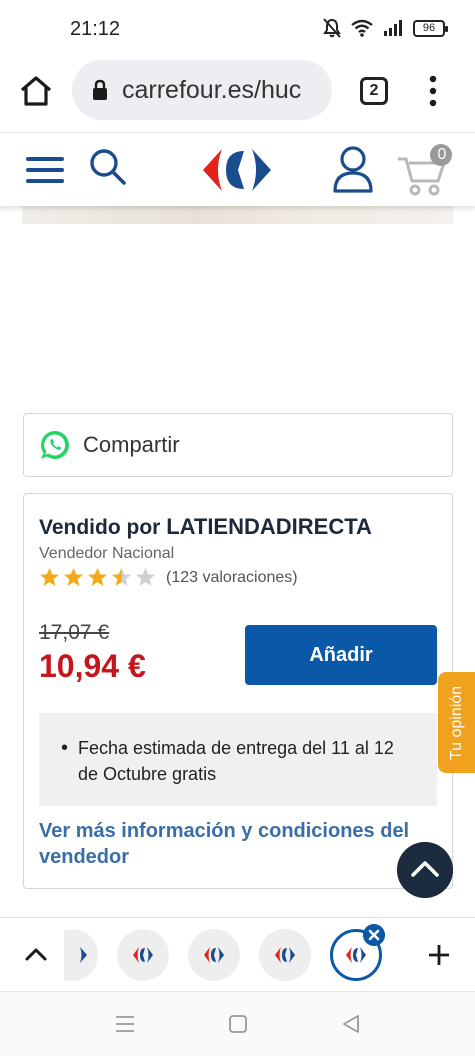 The image size is (475, 1056). What do you see at coordinates (374, 935) in the screenshot?
I see `close-tab-icon` at bounding box center [374, 935].